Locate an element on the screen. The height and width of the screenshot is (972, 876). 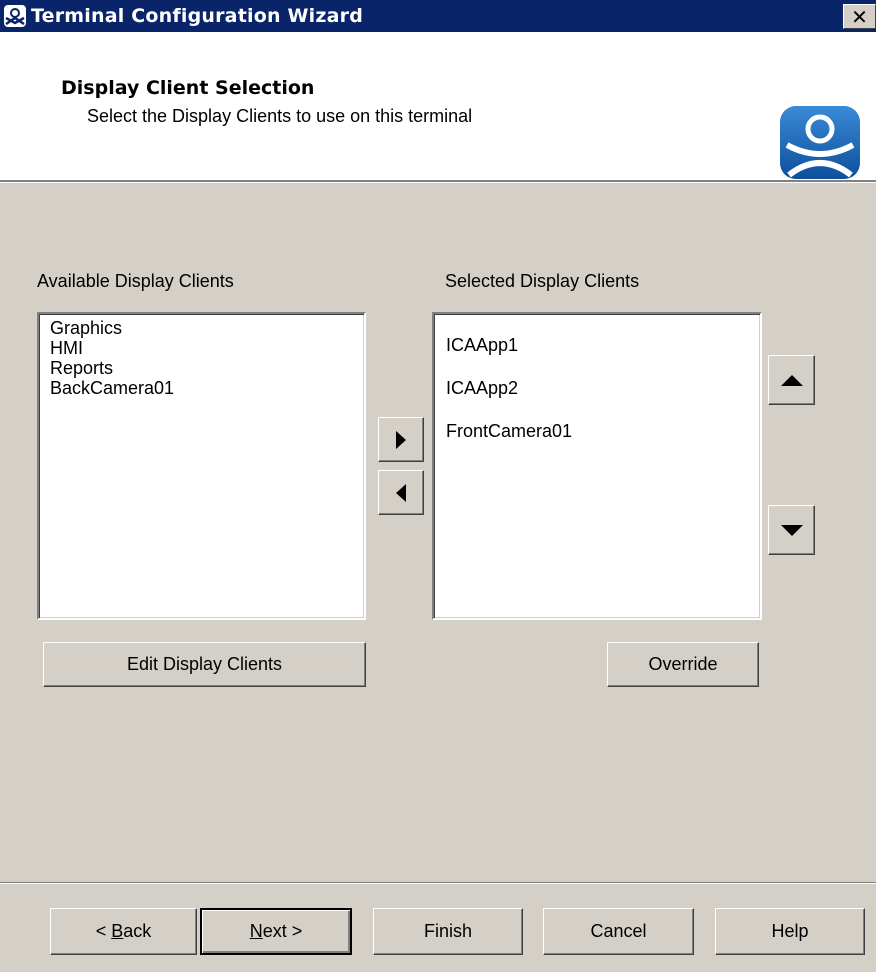
list-item: Reports is located at coordinates (207, 368).